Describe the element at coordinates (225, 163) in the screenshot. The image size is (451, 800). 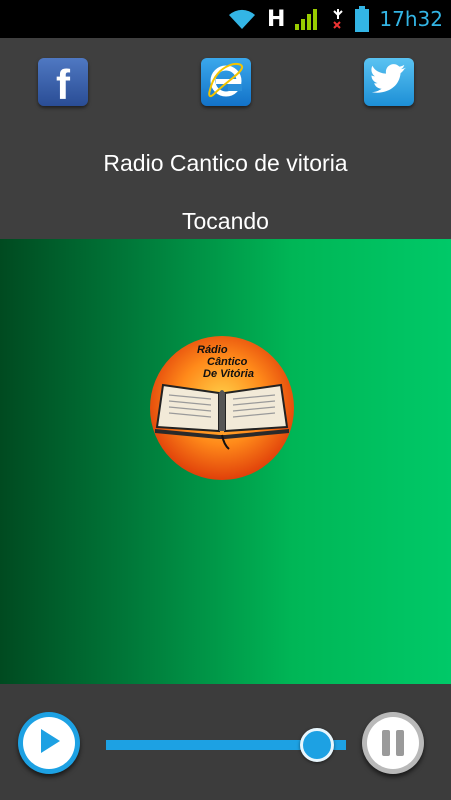
I see `station-name: Radio Cantico de vitoria` at that location.